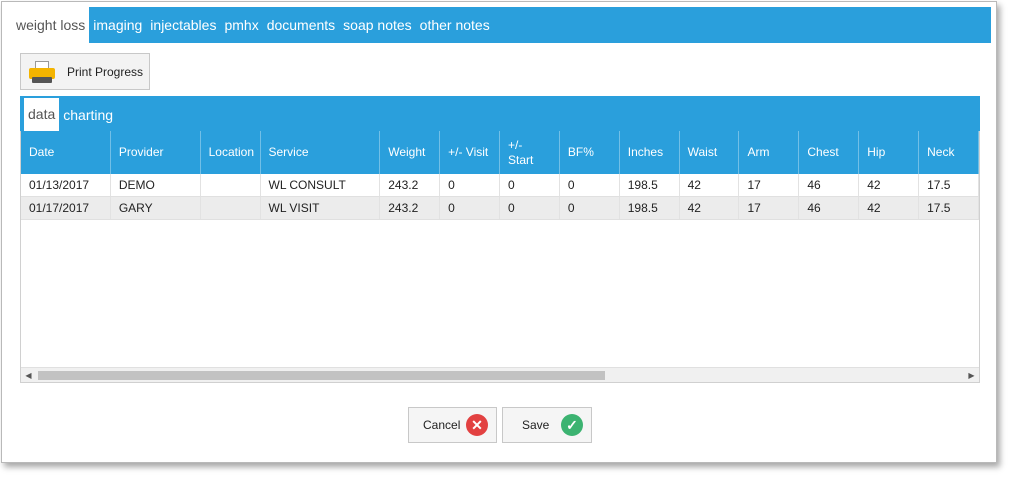 The height and width of the screenshot is (479, 1014). I want to click on save-label: Save, so click(536, 425).